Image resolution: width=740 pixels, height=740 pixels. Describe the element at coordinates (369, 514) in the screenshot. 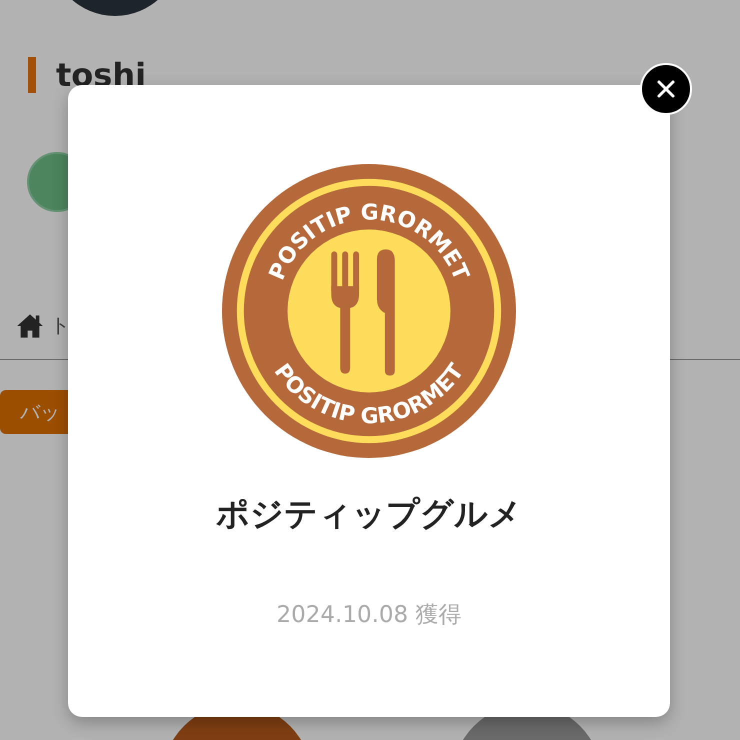

I see `badge-title: ポジティップグルメ` at that location.